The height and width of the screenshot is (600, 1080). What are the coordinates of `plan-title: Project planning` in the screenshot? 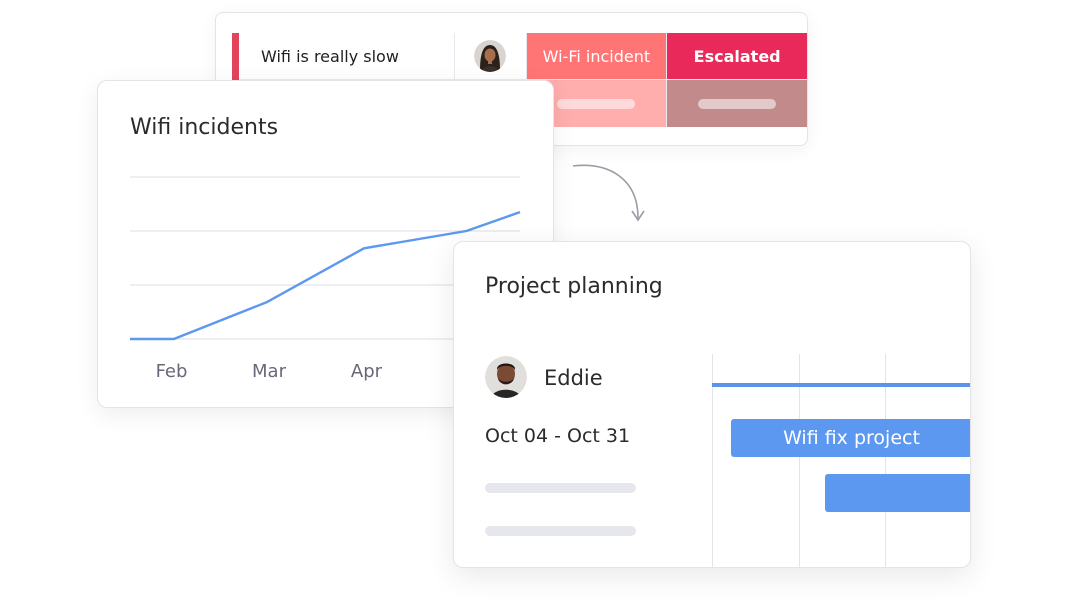 It's located at (574, 286).